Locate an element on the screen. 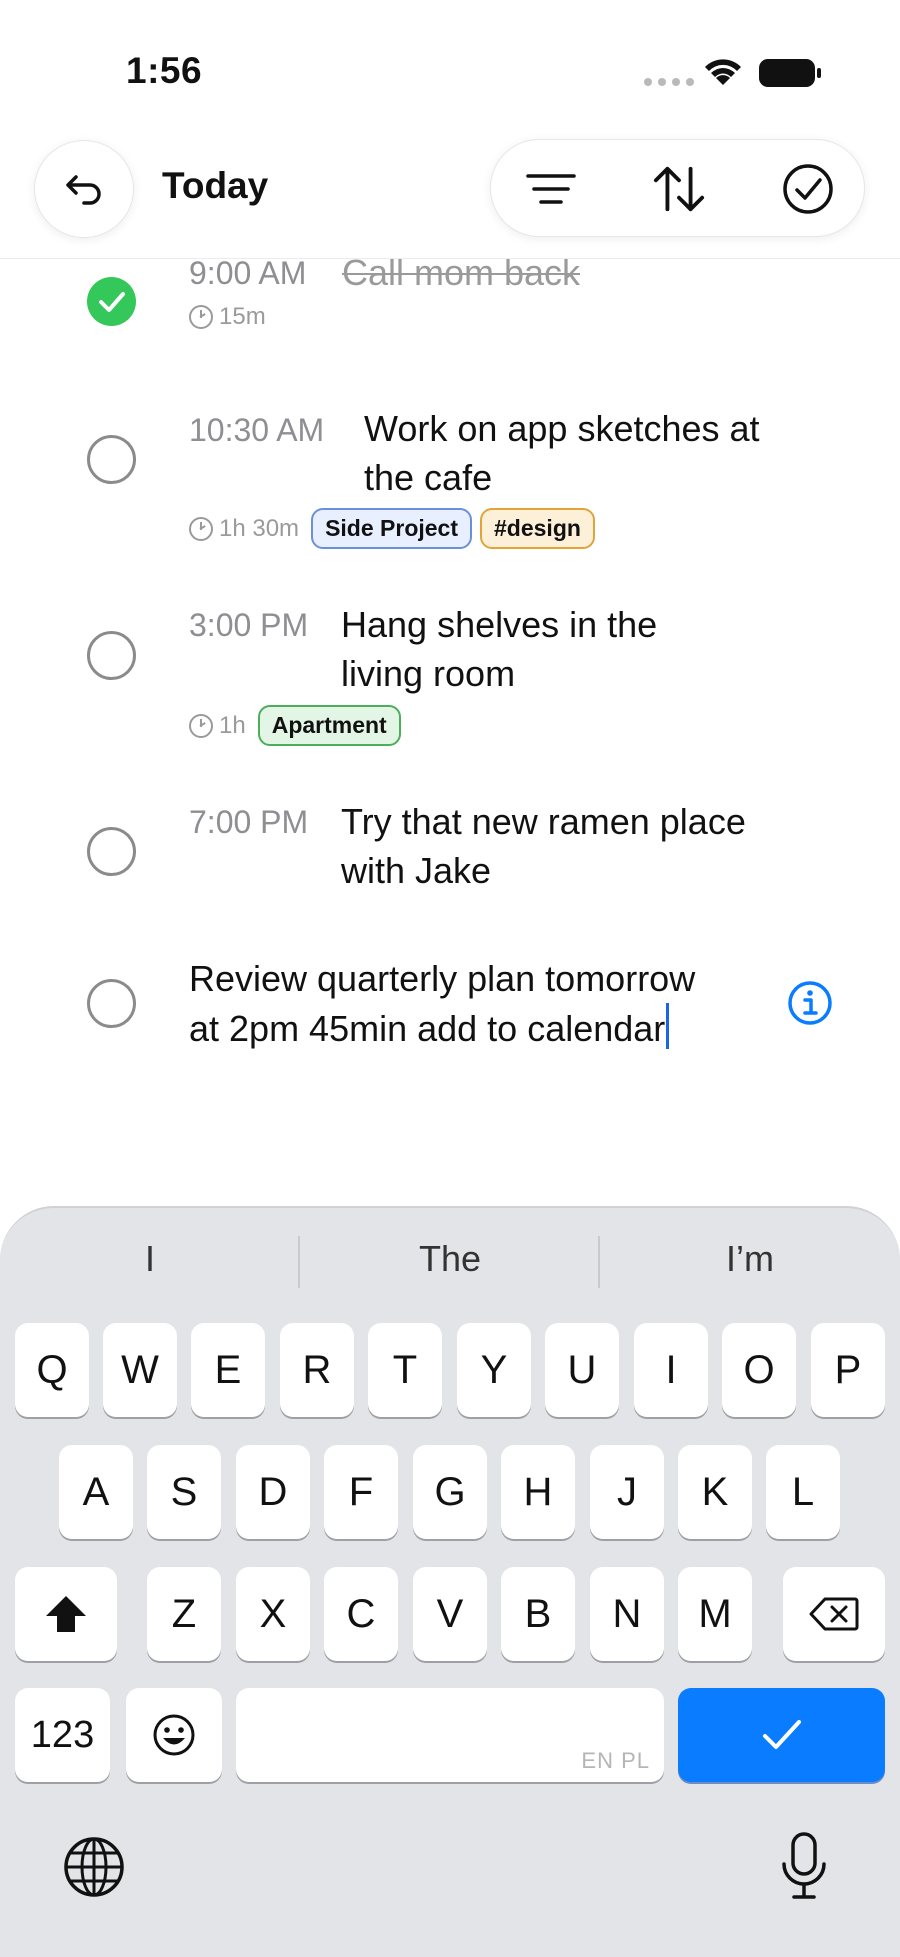 This screenshot has height=1957, width=900. shift-arrow-icon is located at coordinates (66, 1614).